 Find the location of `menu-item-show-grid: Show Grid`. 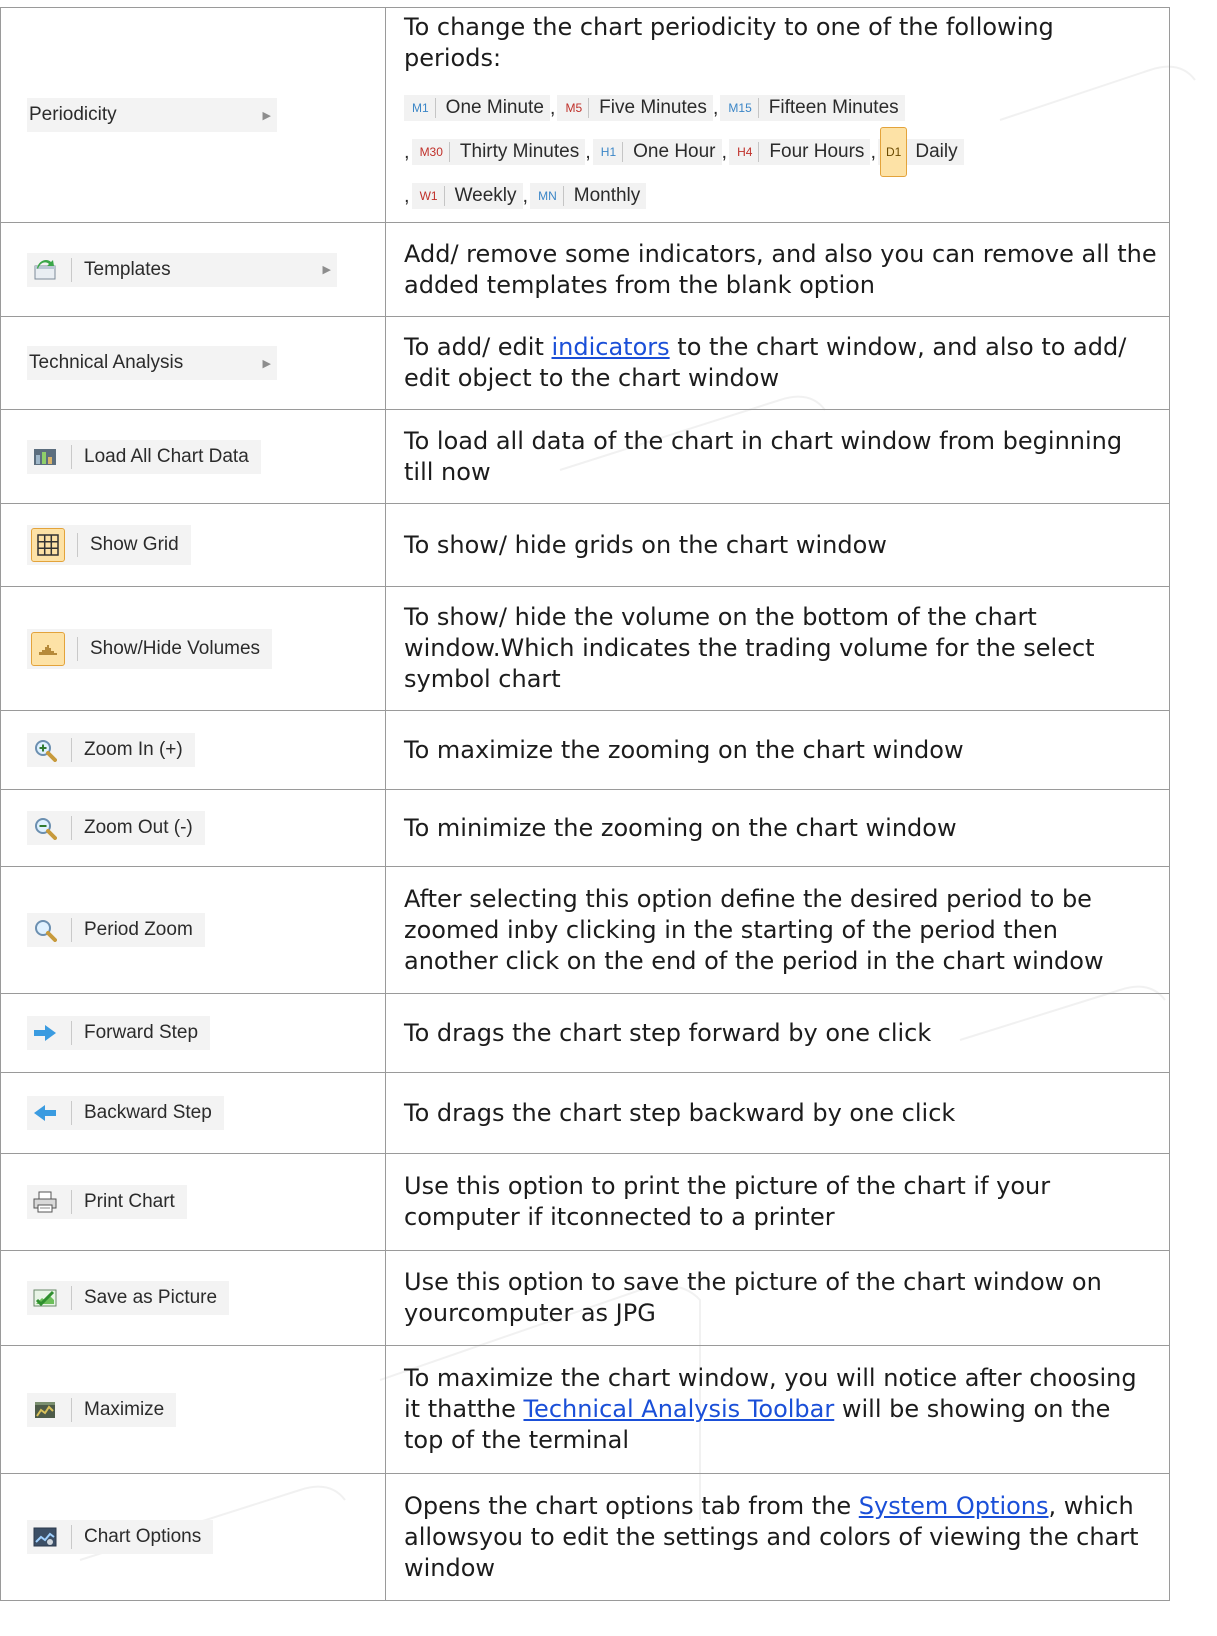

menu-item-show-grid: Show Grid is located at coordinates (109, 545).